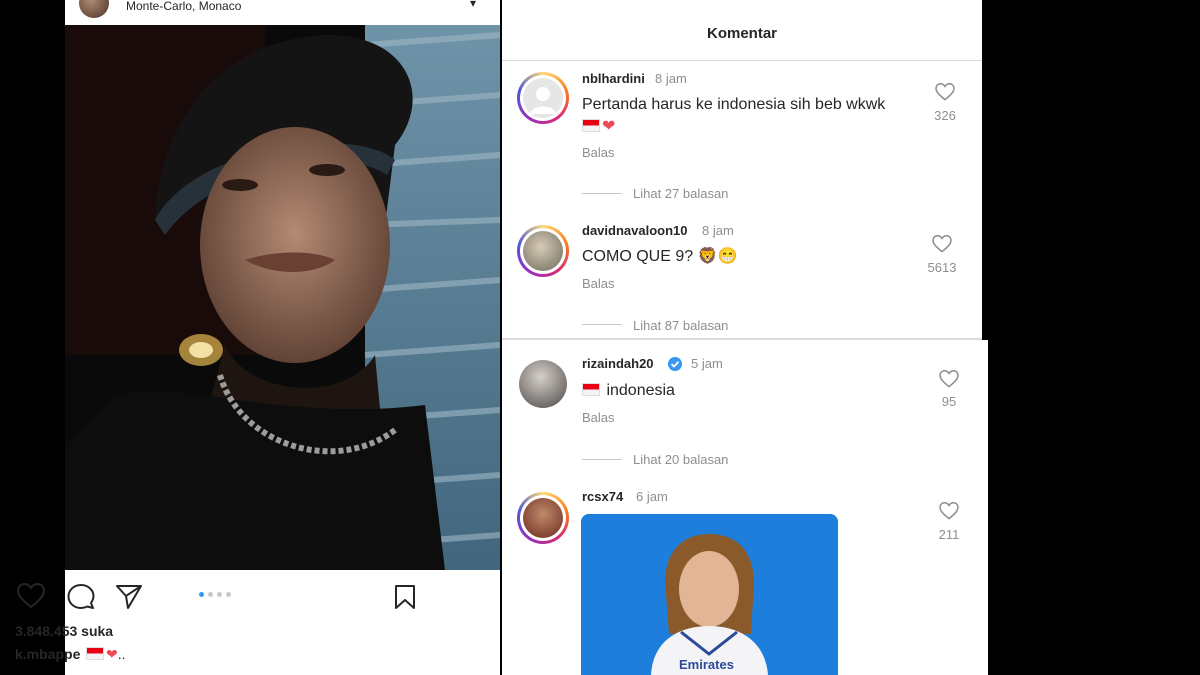  I want to click on verified-badge-icon, so click(675, 364).